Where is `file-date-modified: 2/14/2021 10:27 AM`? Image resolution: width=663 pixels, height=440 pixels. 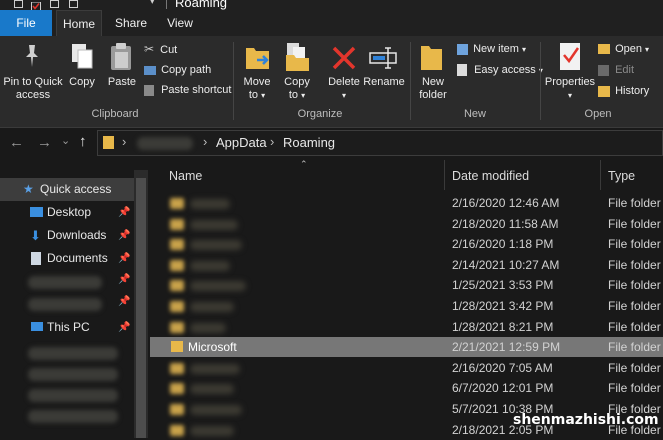
file-date-modified: 2/14/2021 10:27 AM is located at coordinates (506, 265).